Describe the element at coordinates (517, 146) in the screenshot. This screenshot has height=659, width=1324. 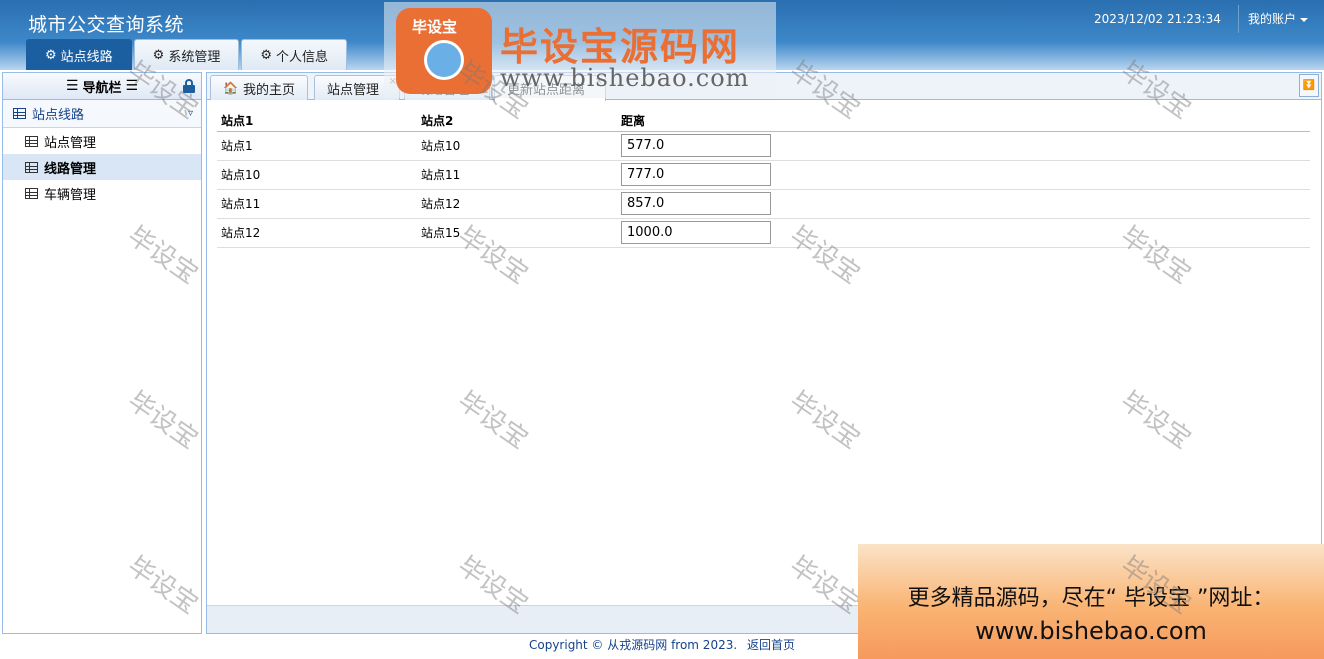
I see `station2-cell: 站点10` at that location.